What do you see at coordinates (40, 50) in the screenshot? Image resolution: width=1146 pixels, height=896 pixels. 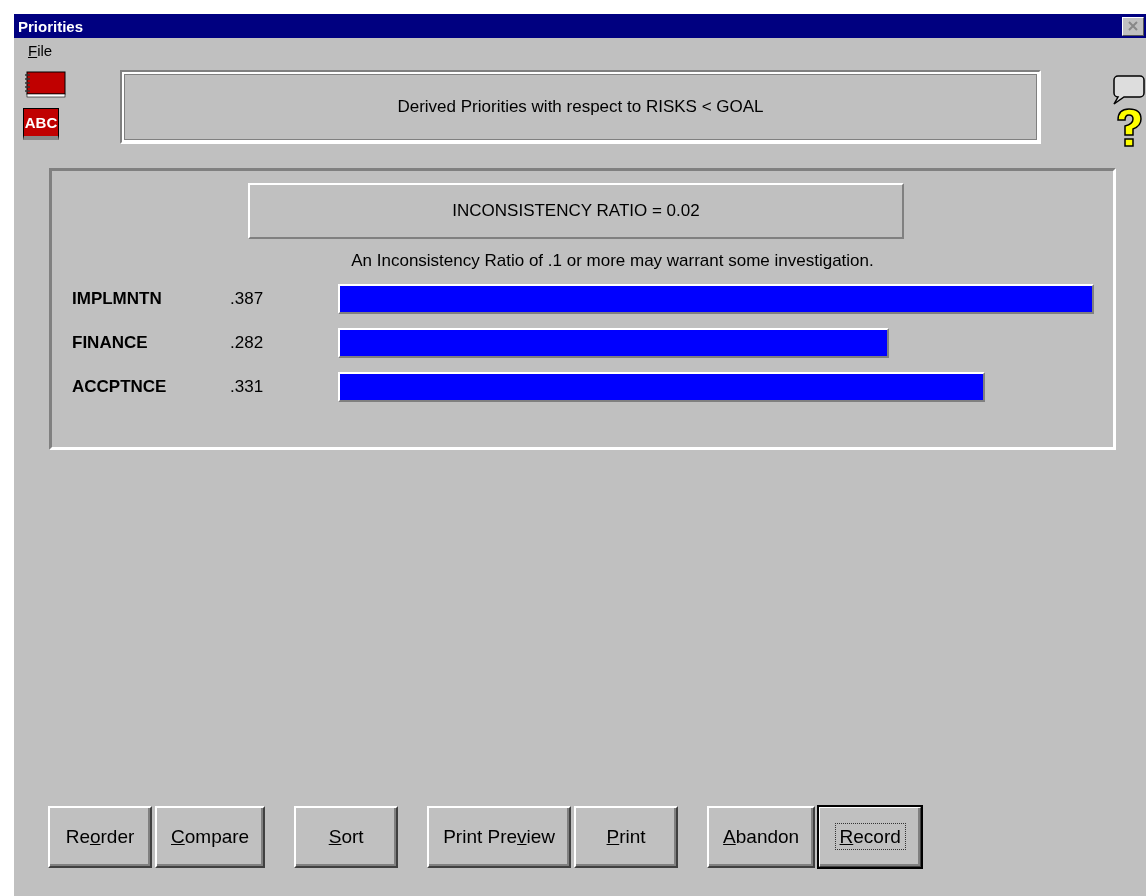 I see `menu-item: File` at bounding box center [40, 50].